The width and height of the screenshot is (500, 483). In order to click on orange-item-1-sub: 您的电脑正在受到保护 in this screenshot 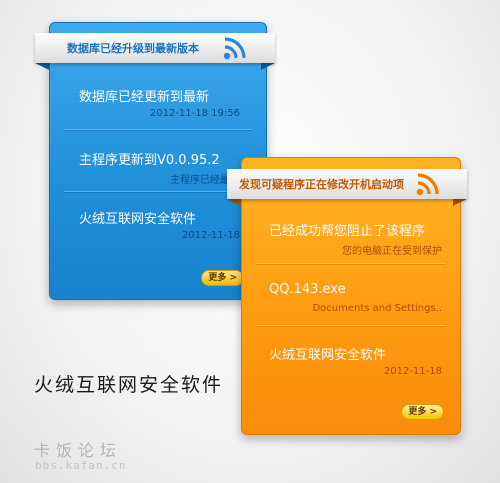, I will do `click(392, 251)`.